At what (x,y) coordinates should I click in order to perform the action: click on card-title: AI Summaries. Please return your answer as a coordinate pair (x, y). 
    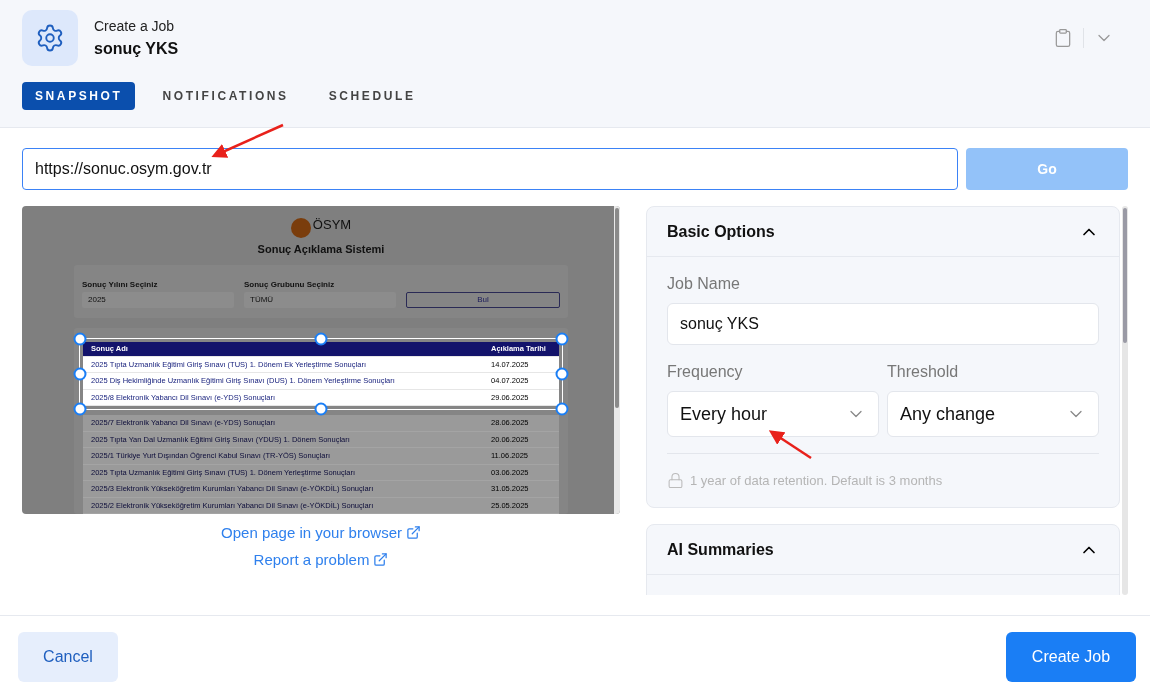
    Looking at the image, I should click on (720, 549).